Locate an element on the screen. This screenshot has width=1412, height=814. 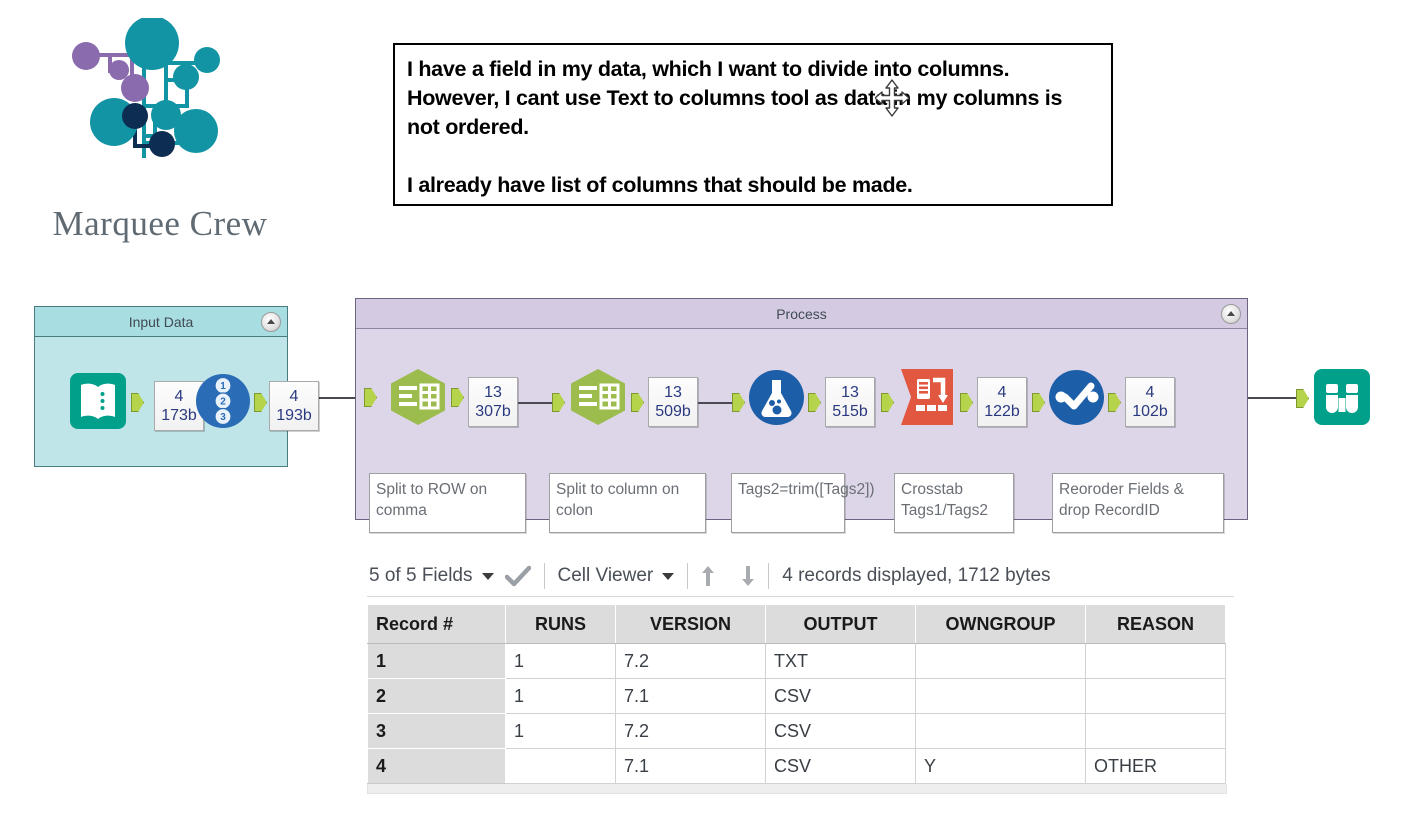
container-process-title: Process is located at coordinates (801, 313).